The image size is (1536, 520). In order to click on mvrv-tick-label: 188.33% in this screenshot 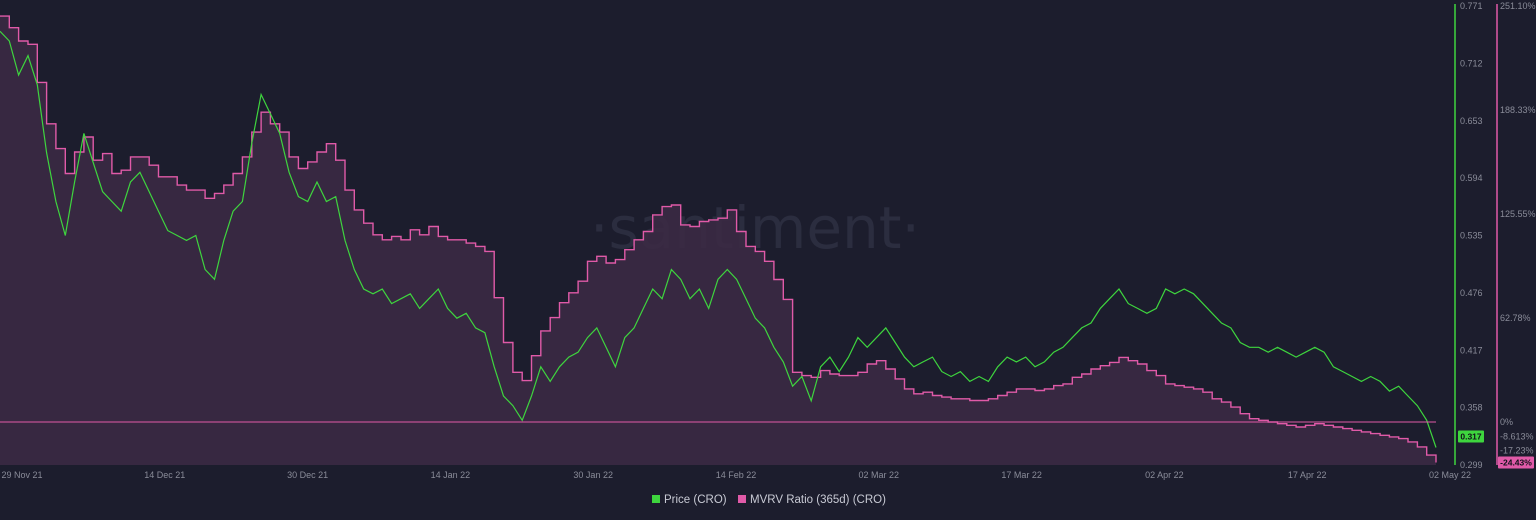, I will do `click(1518, 110)`.